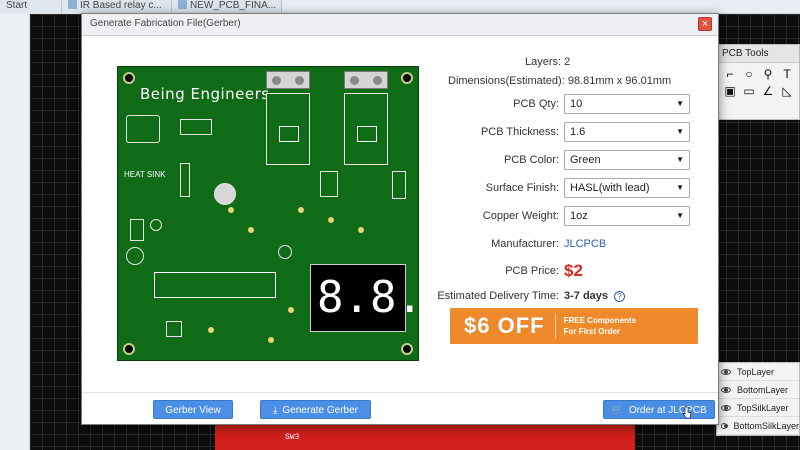 The width and height of the screenshot is (800, 450). What do you see at coordinates (768, 74) in the screenshot?
I see `pin-icon: ⚲` at bounding box center [768, 74].